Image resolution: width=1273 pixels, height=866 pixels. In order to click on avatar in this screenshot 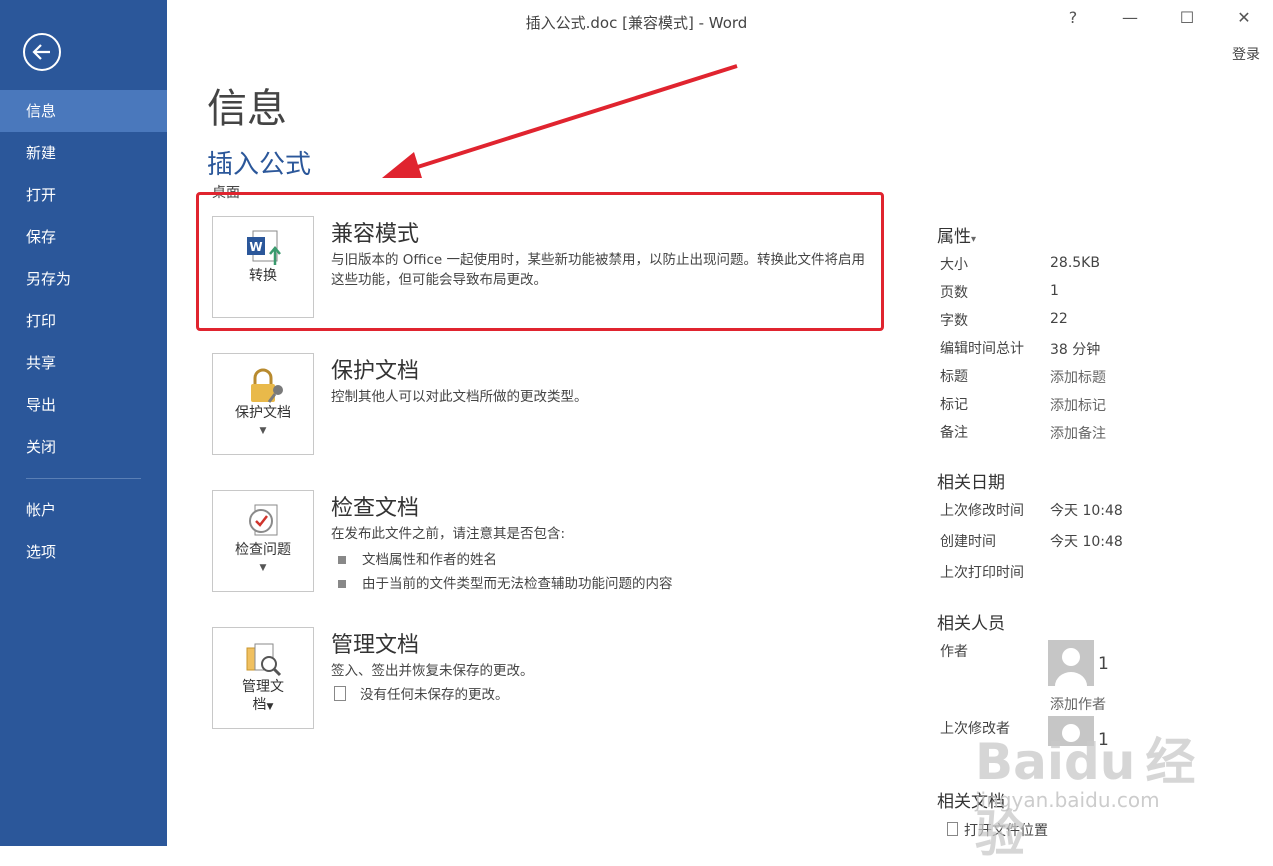, I will do `click(1071, 663)`.